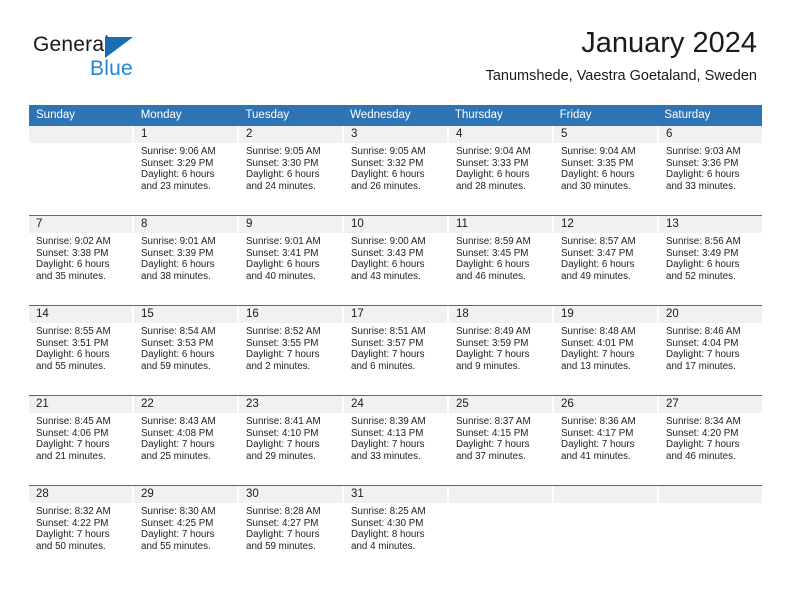  I want to click on daylight-text-line2: and 24 minutes., so click(281, 186).